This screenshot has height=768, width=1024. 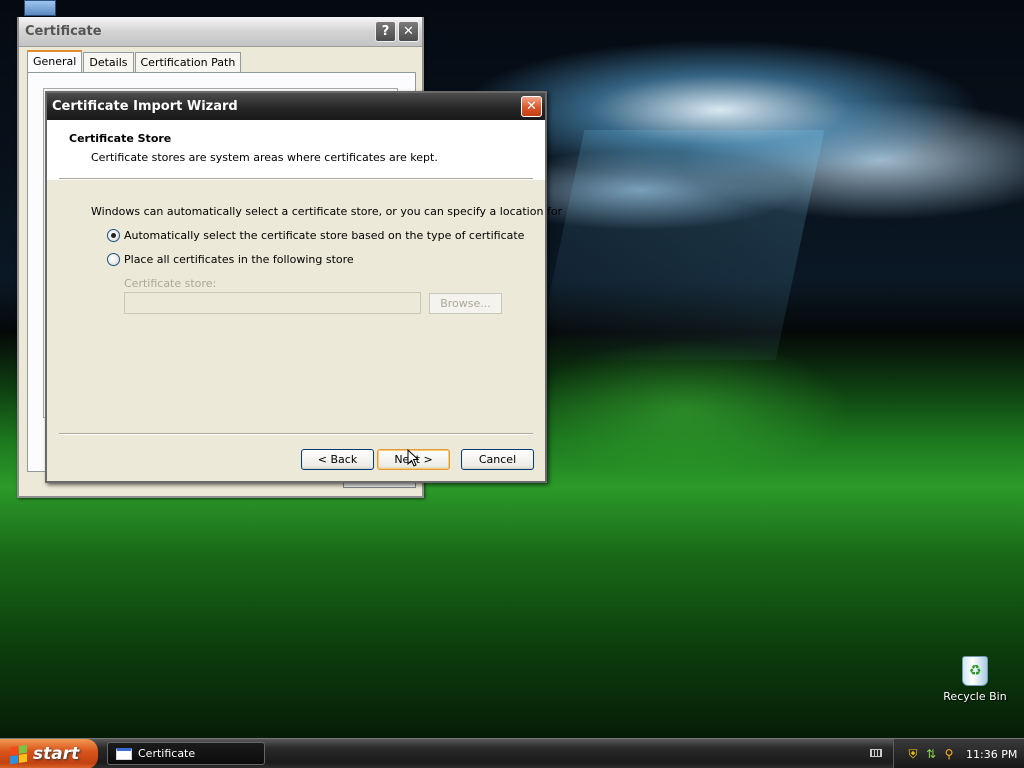 What do you see at coordinates (413, 458) in the screenshot?
I see `mouse-cursor-icon` at bounding box center [413, 458].